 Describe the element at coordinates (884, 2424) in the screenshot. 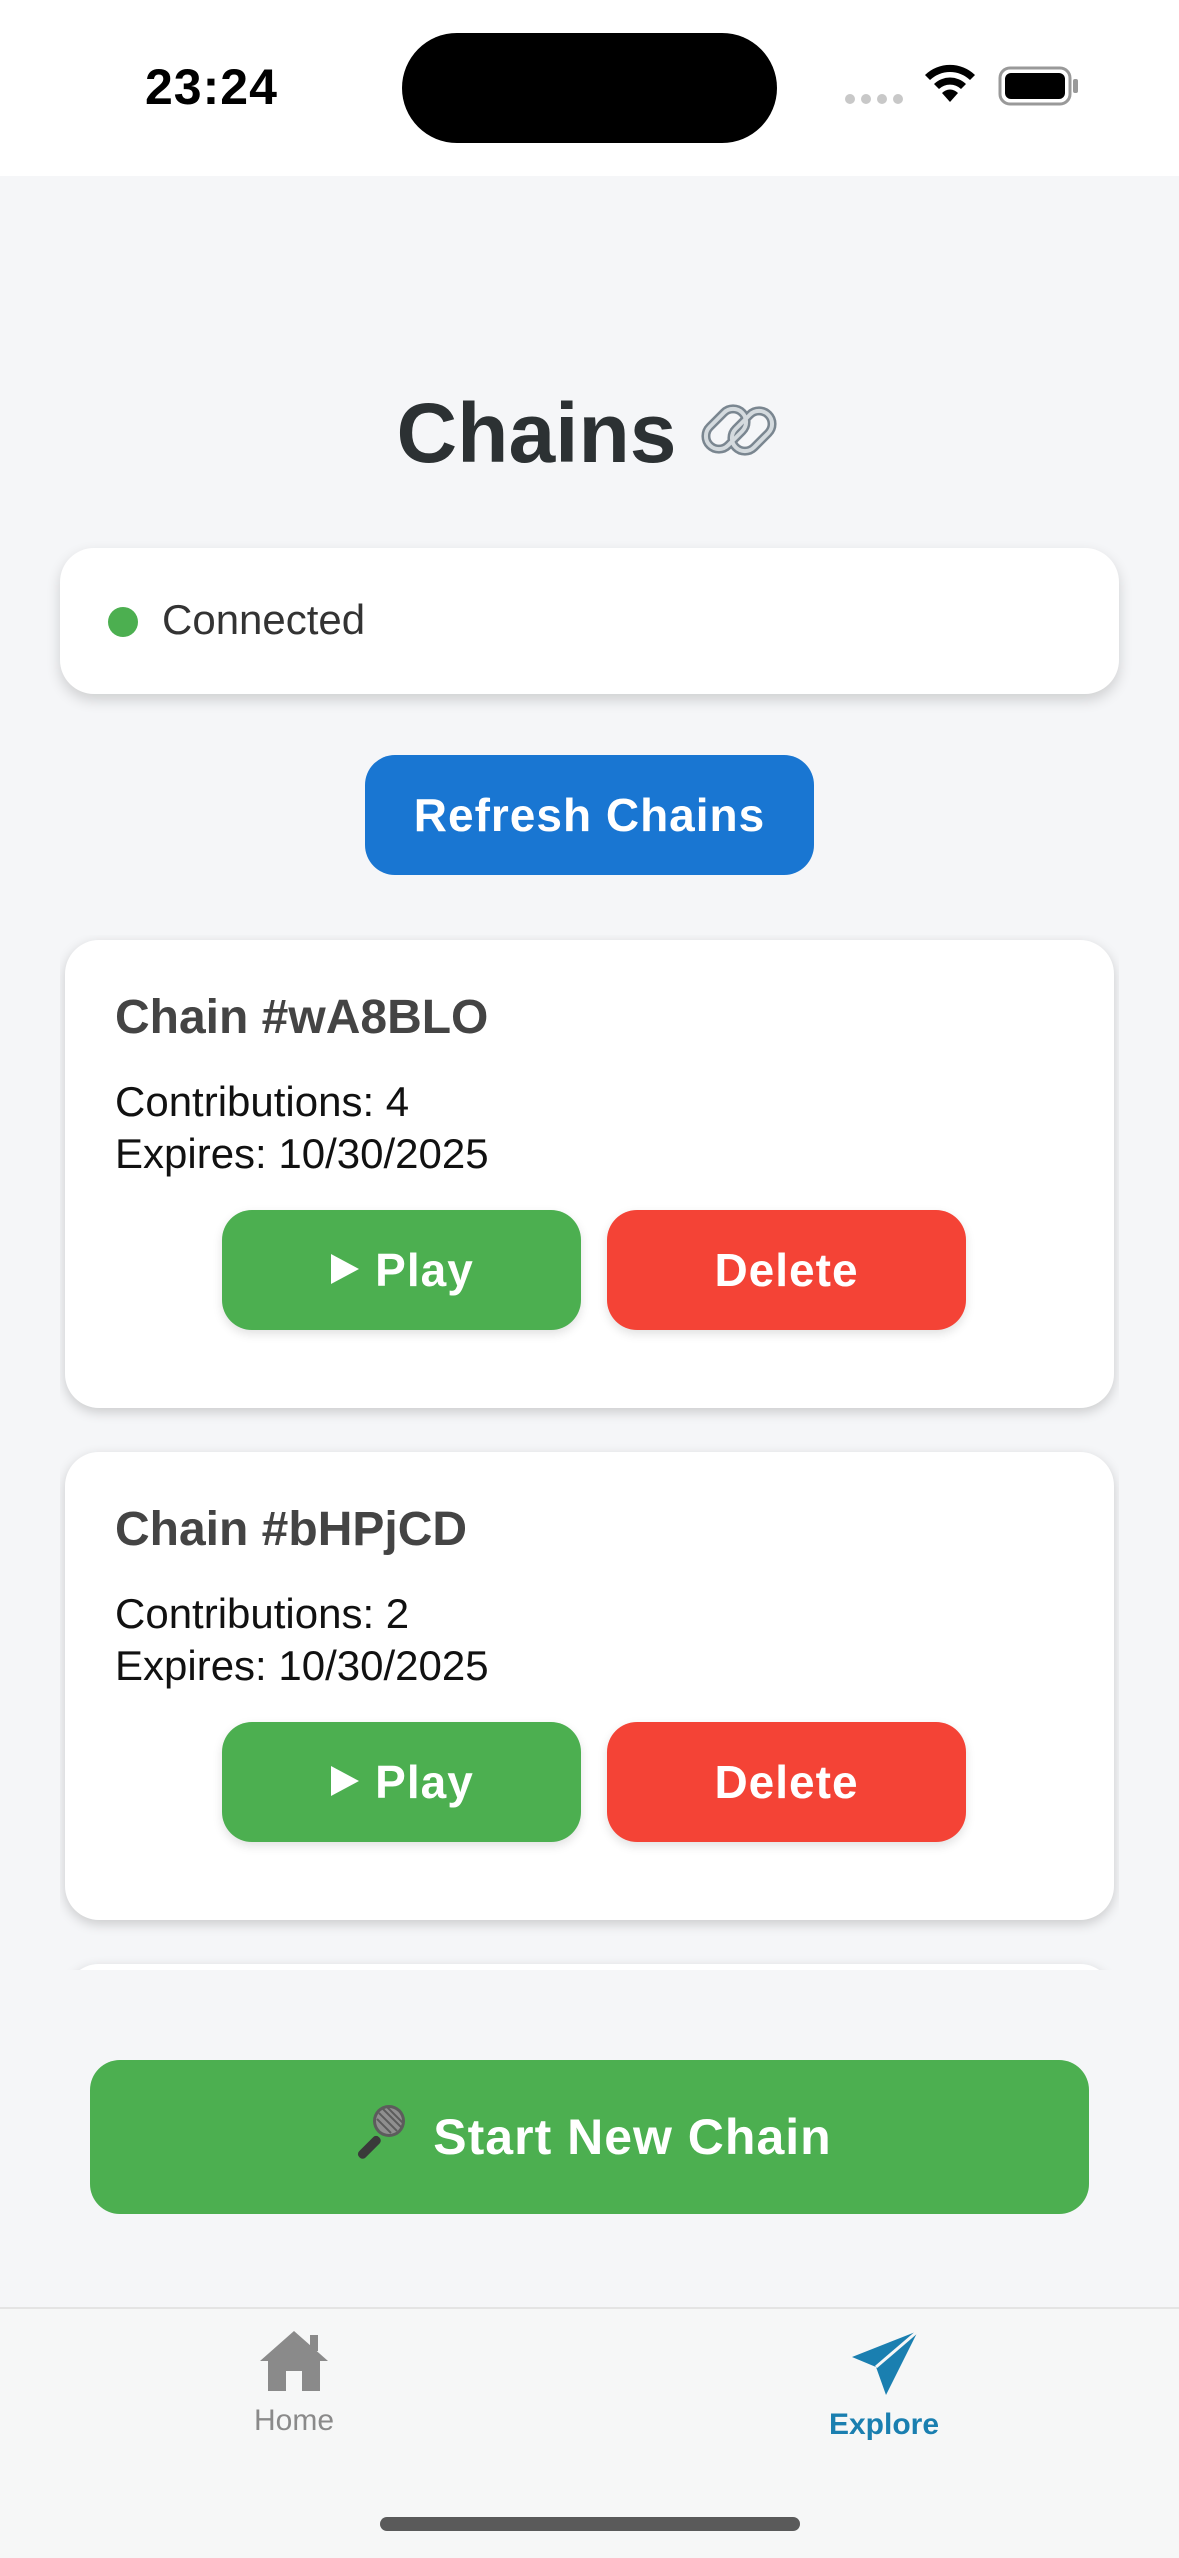

I see `tab-explore-label: Explore` at that location.